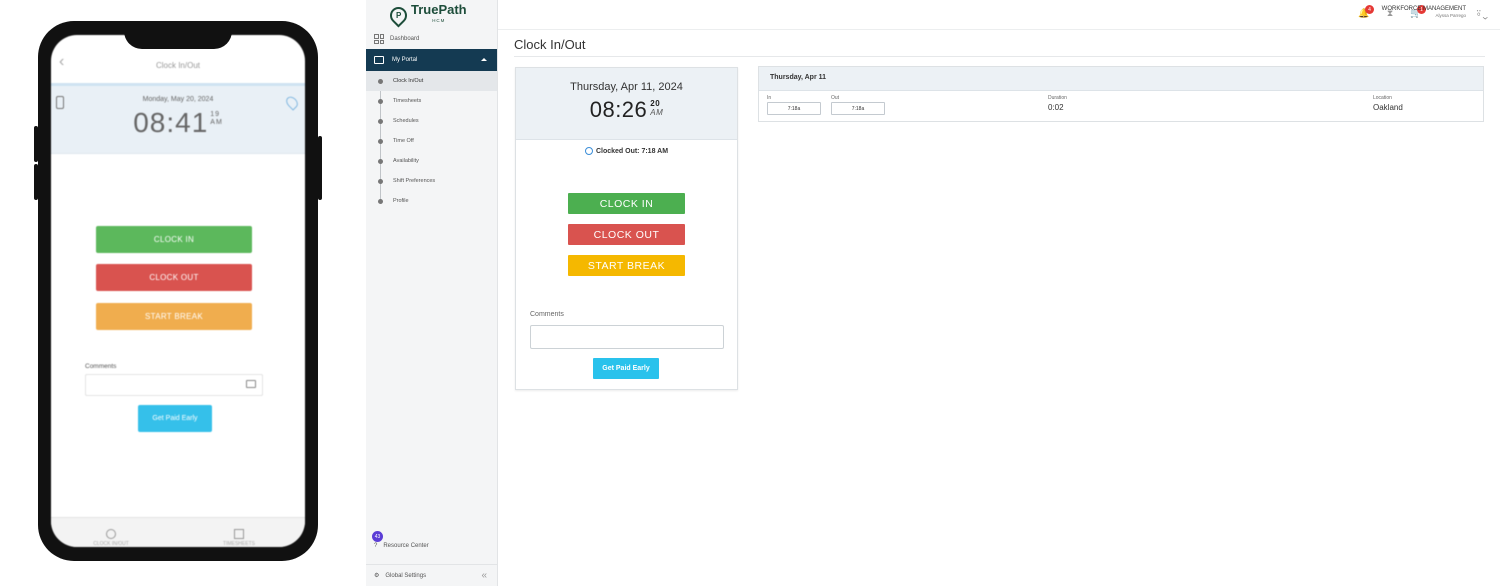 This screenshot has width=1500, height=586. I want to click on sidebar-item-label: Clock In/Out, so click(408, 81).